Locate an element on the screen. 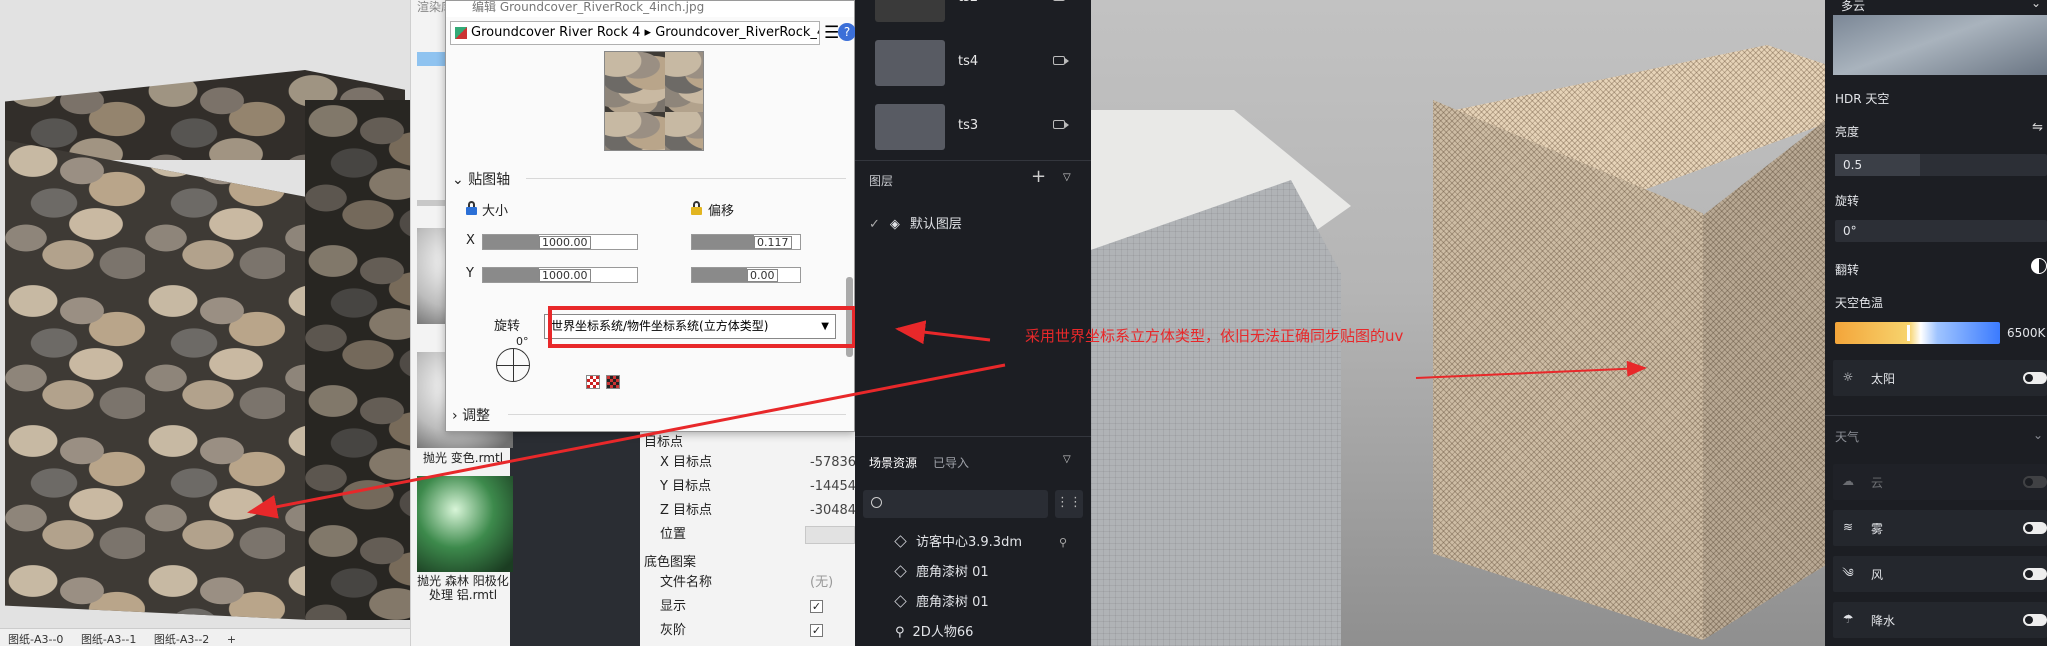 This screenshot has height=646, width=2047. offset-label: 偏移 is located at coordinates (721, 211).